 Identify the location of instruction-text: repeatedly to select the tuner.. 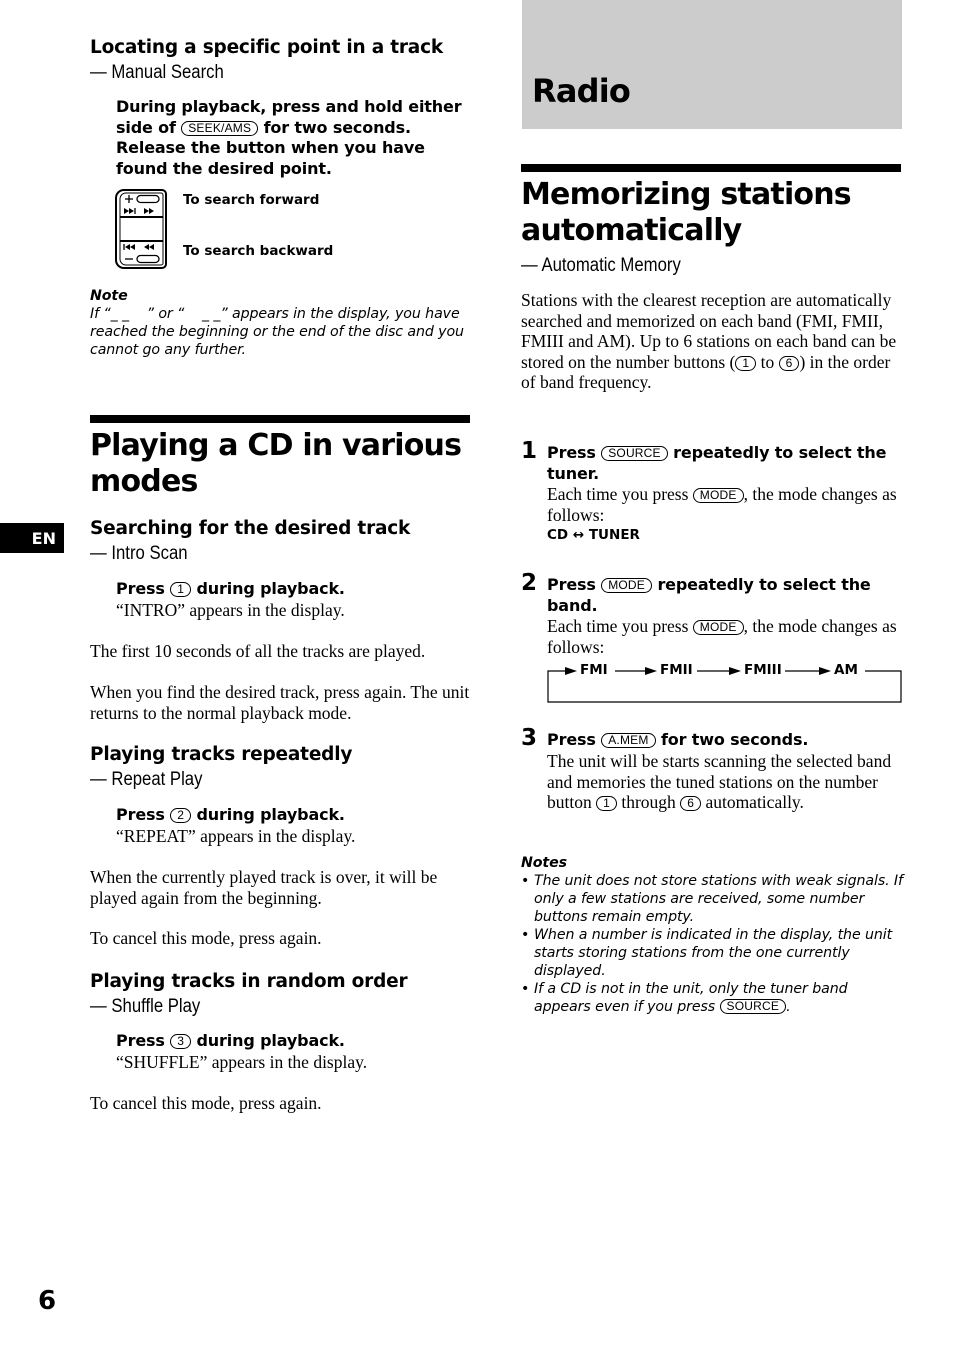
(717, 463).